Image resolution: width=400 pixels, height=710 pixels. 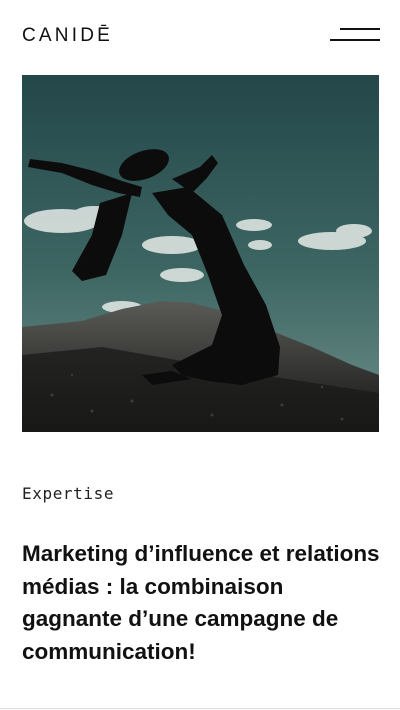 I want to click on menu-line-top, so click(x=360, y=29).